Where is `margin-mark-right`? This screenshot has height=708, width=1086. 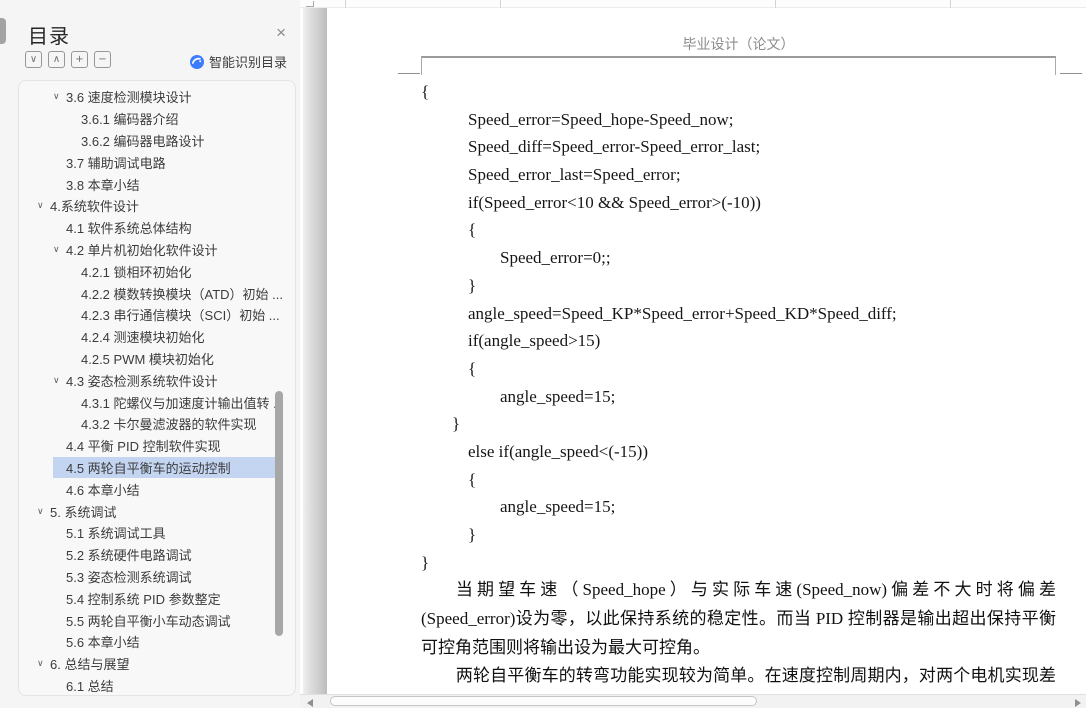 margin-mark-right is located at coordinates (1071, 73).